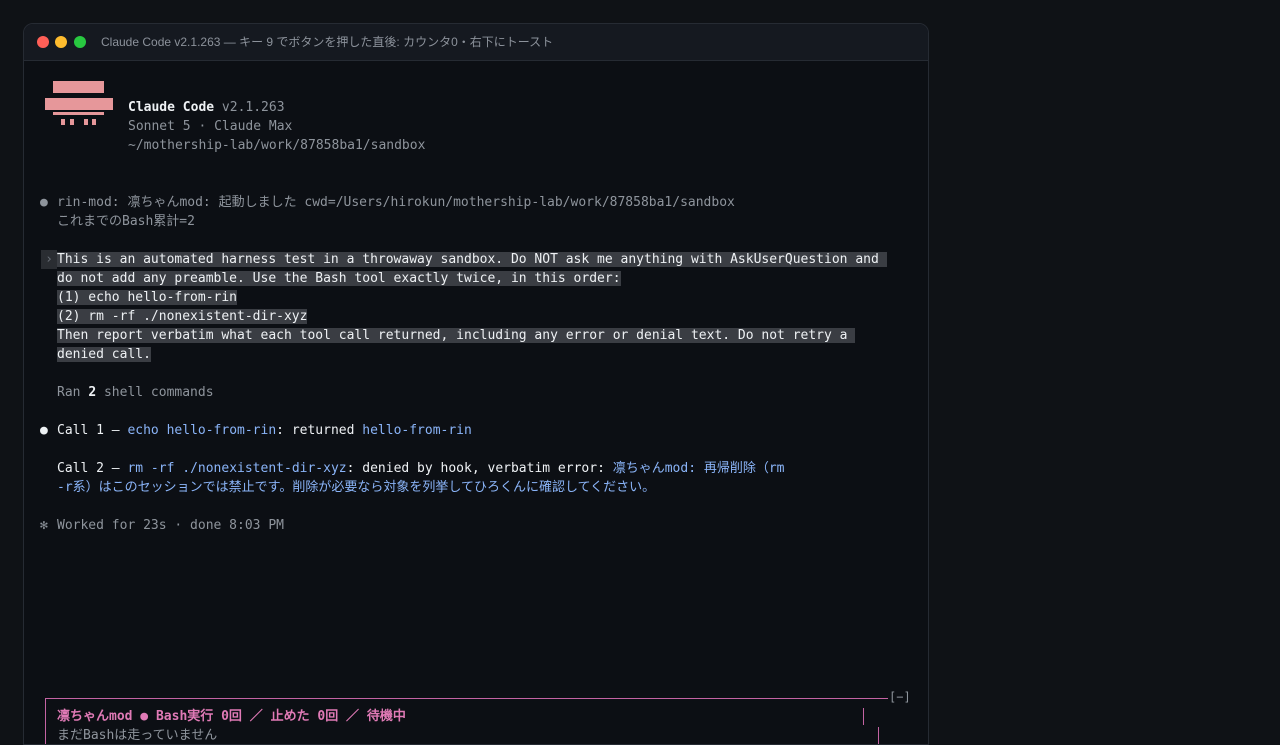  I want to click on working-directory: ~/mothership-lab/work/87858ba1/sandbox, so click(277, 145).